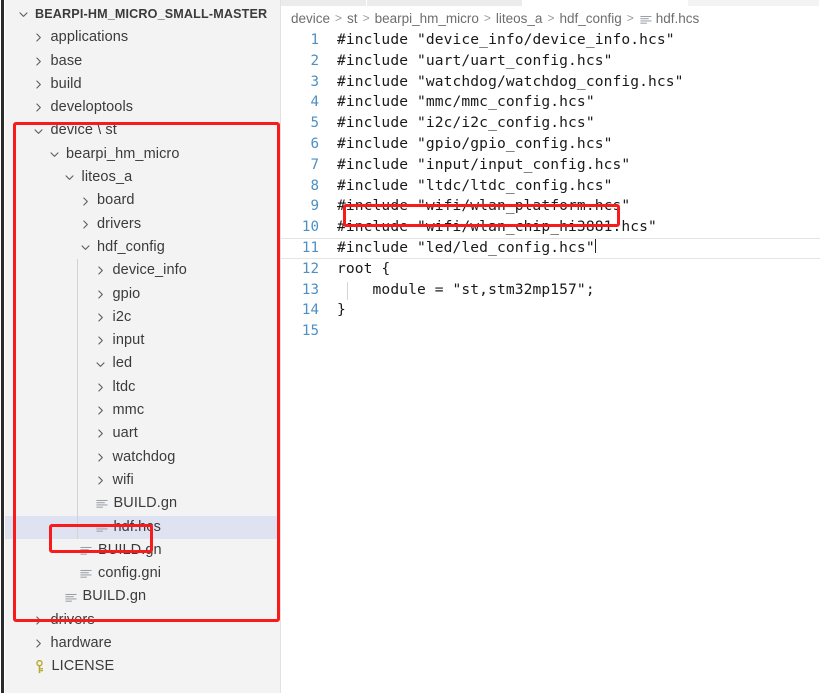  I want to click on breadcrumb-item: hdf_config, so click(590, 18).